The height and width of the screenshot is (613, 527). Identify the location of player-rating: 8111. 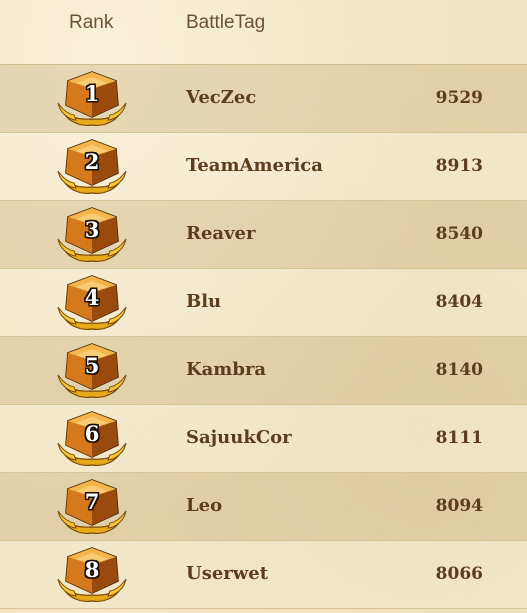
(459, 438).